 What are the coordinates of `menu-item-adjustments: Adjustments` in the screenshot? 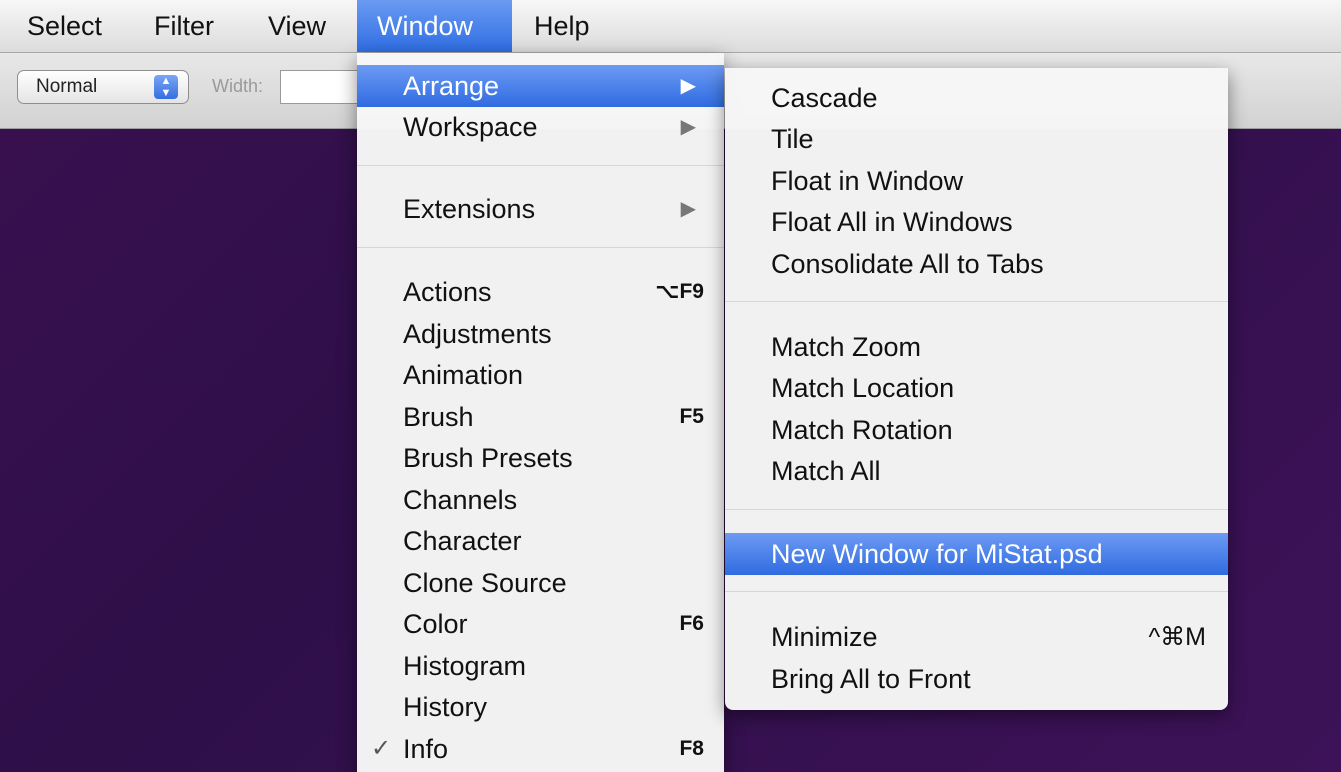 It's located at (540, 334).